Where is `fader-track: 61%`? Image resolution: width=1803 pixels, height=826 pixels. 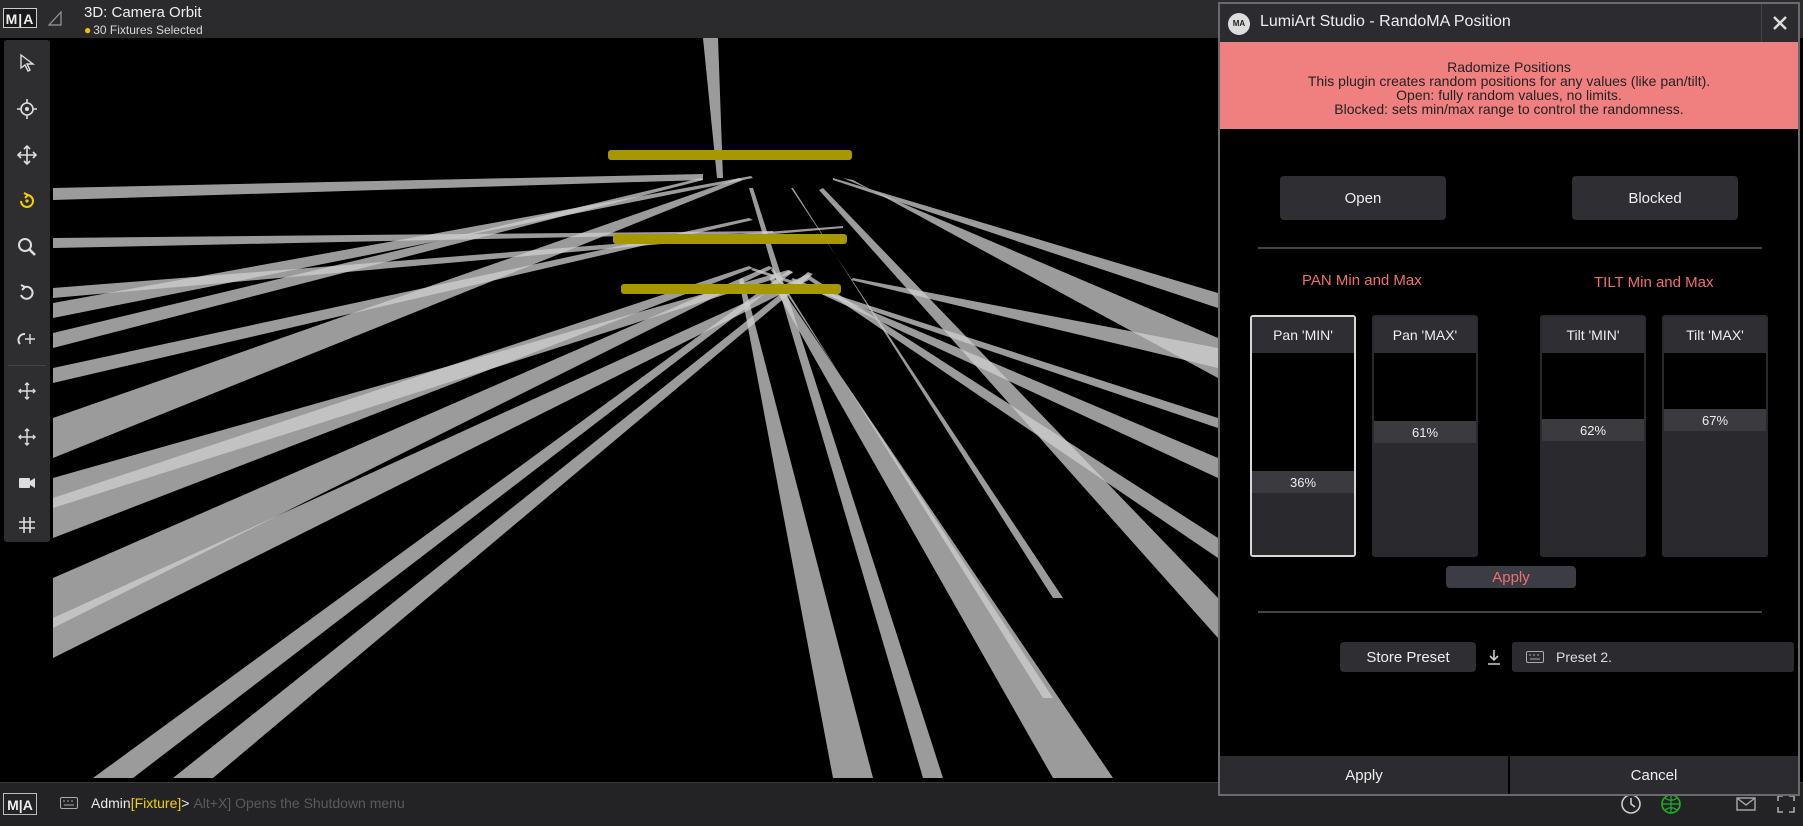
fader-track: 61% is located at coordinates (1425, 454).